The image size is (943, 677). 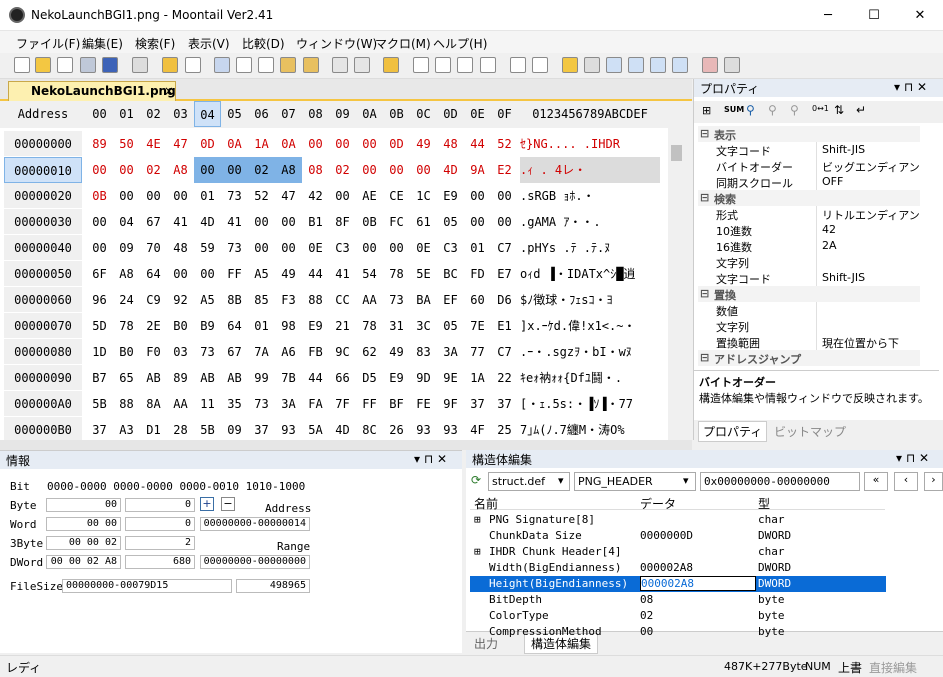 What do you see at coordinates (180, 222) in the screenshot?
I see `hex-byte: 41` at bounding box center [180, 222].